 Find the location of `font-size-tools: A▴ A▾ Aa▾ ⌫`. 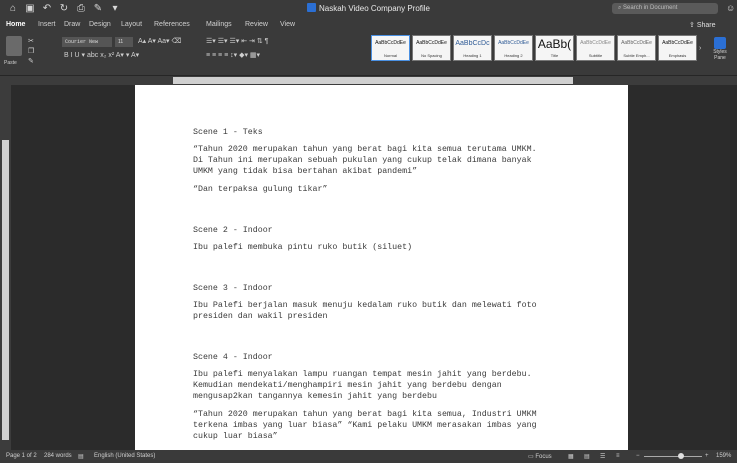

font-size-tools: A▴ A▾ Aa▾ ⌫ is located at coordinates (159, 41).